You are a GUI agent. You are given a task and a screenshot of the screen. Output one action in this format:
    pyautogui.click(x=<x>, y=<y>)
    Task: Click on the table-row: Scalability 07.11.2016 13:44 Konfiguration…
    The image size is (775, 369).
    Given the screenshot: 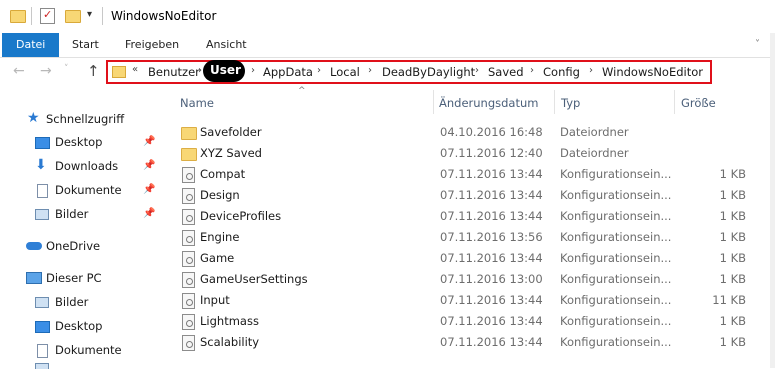 What is the action you would take?
    pyautogui.click(x=476, y=342)
    